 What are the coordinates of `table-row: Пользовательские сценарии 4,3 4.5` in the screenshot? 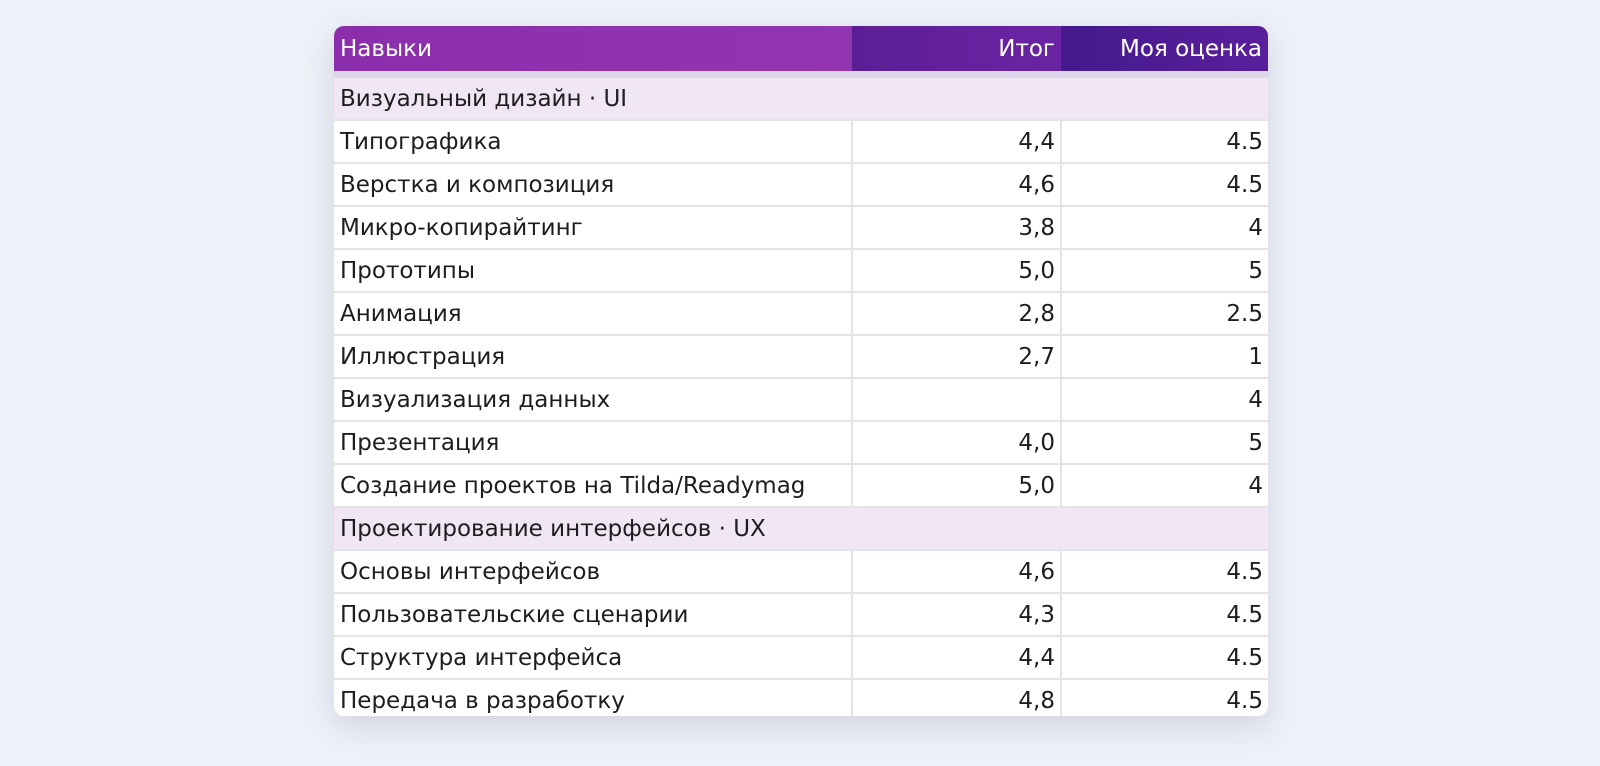 It's located at (801, 615).